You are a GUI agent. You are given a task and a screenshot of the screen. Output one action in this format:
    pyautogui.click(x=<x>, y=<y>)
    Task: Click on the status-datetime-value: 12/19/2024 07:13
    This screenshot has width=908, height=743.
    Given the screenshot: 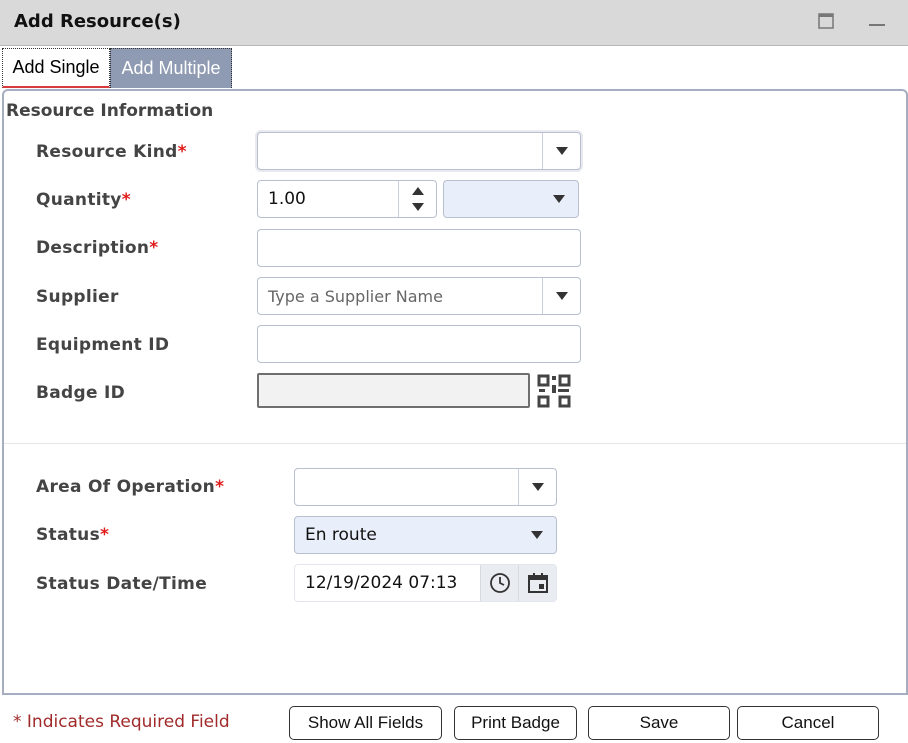 What is the action you would take?
    pyautogui.click(x=381, y=583)
    